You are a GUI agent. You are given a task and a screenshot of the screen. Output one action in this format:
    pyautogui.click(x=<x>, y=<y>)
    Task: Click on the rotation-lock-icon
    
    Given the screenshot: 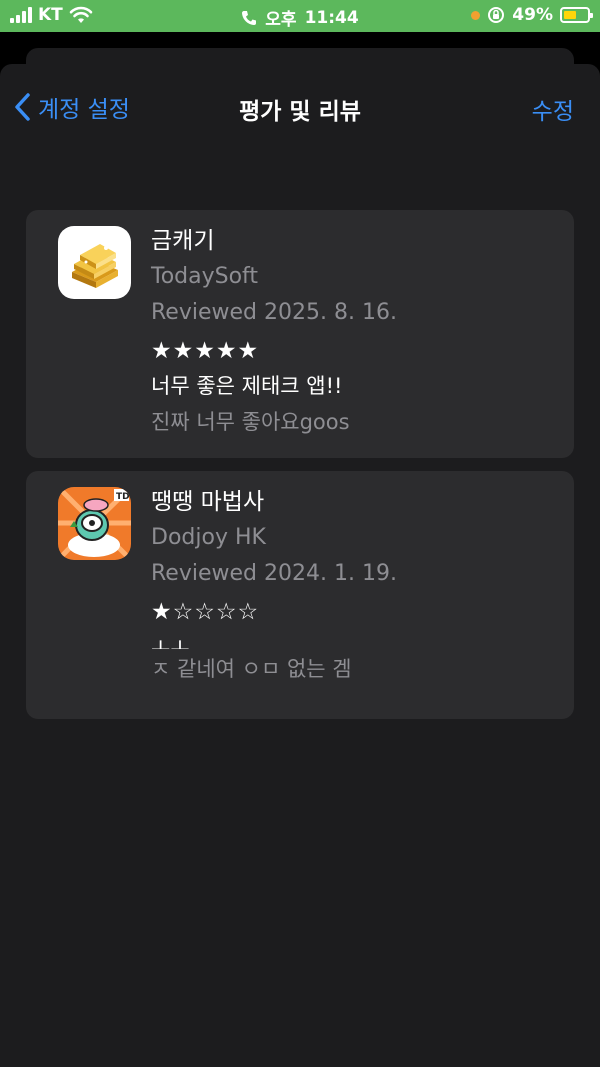 What is the action you would take?
    pyautogui.click(x=496, y=15)
    